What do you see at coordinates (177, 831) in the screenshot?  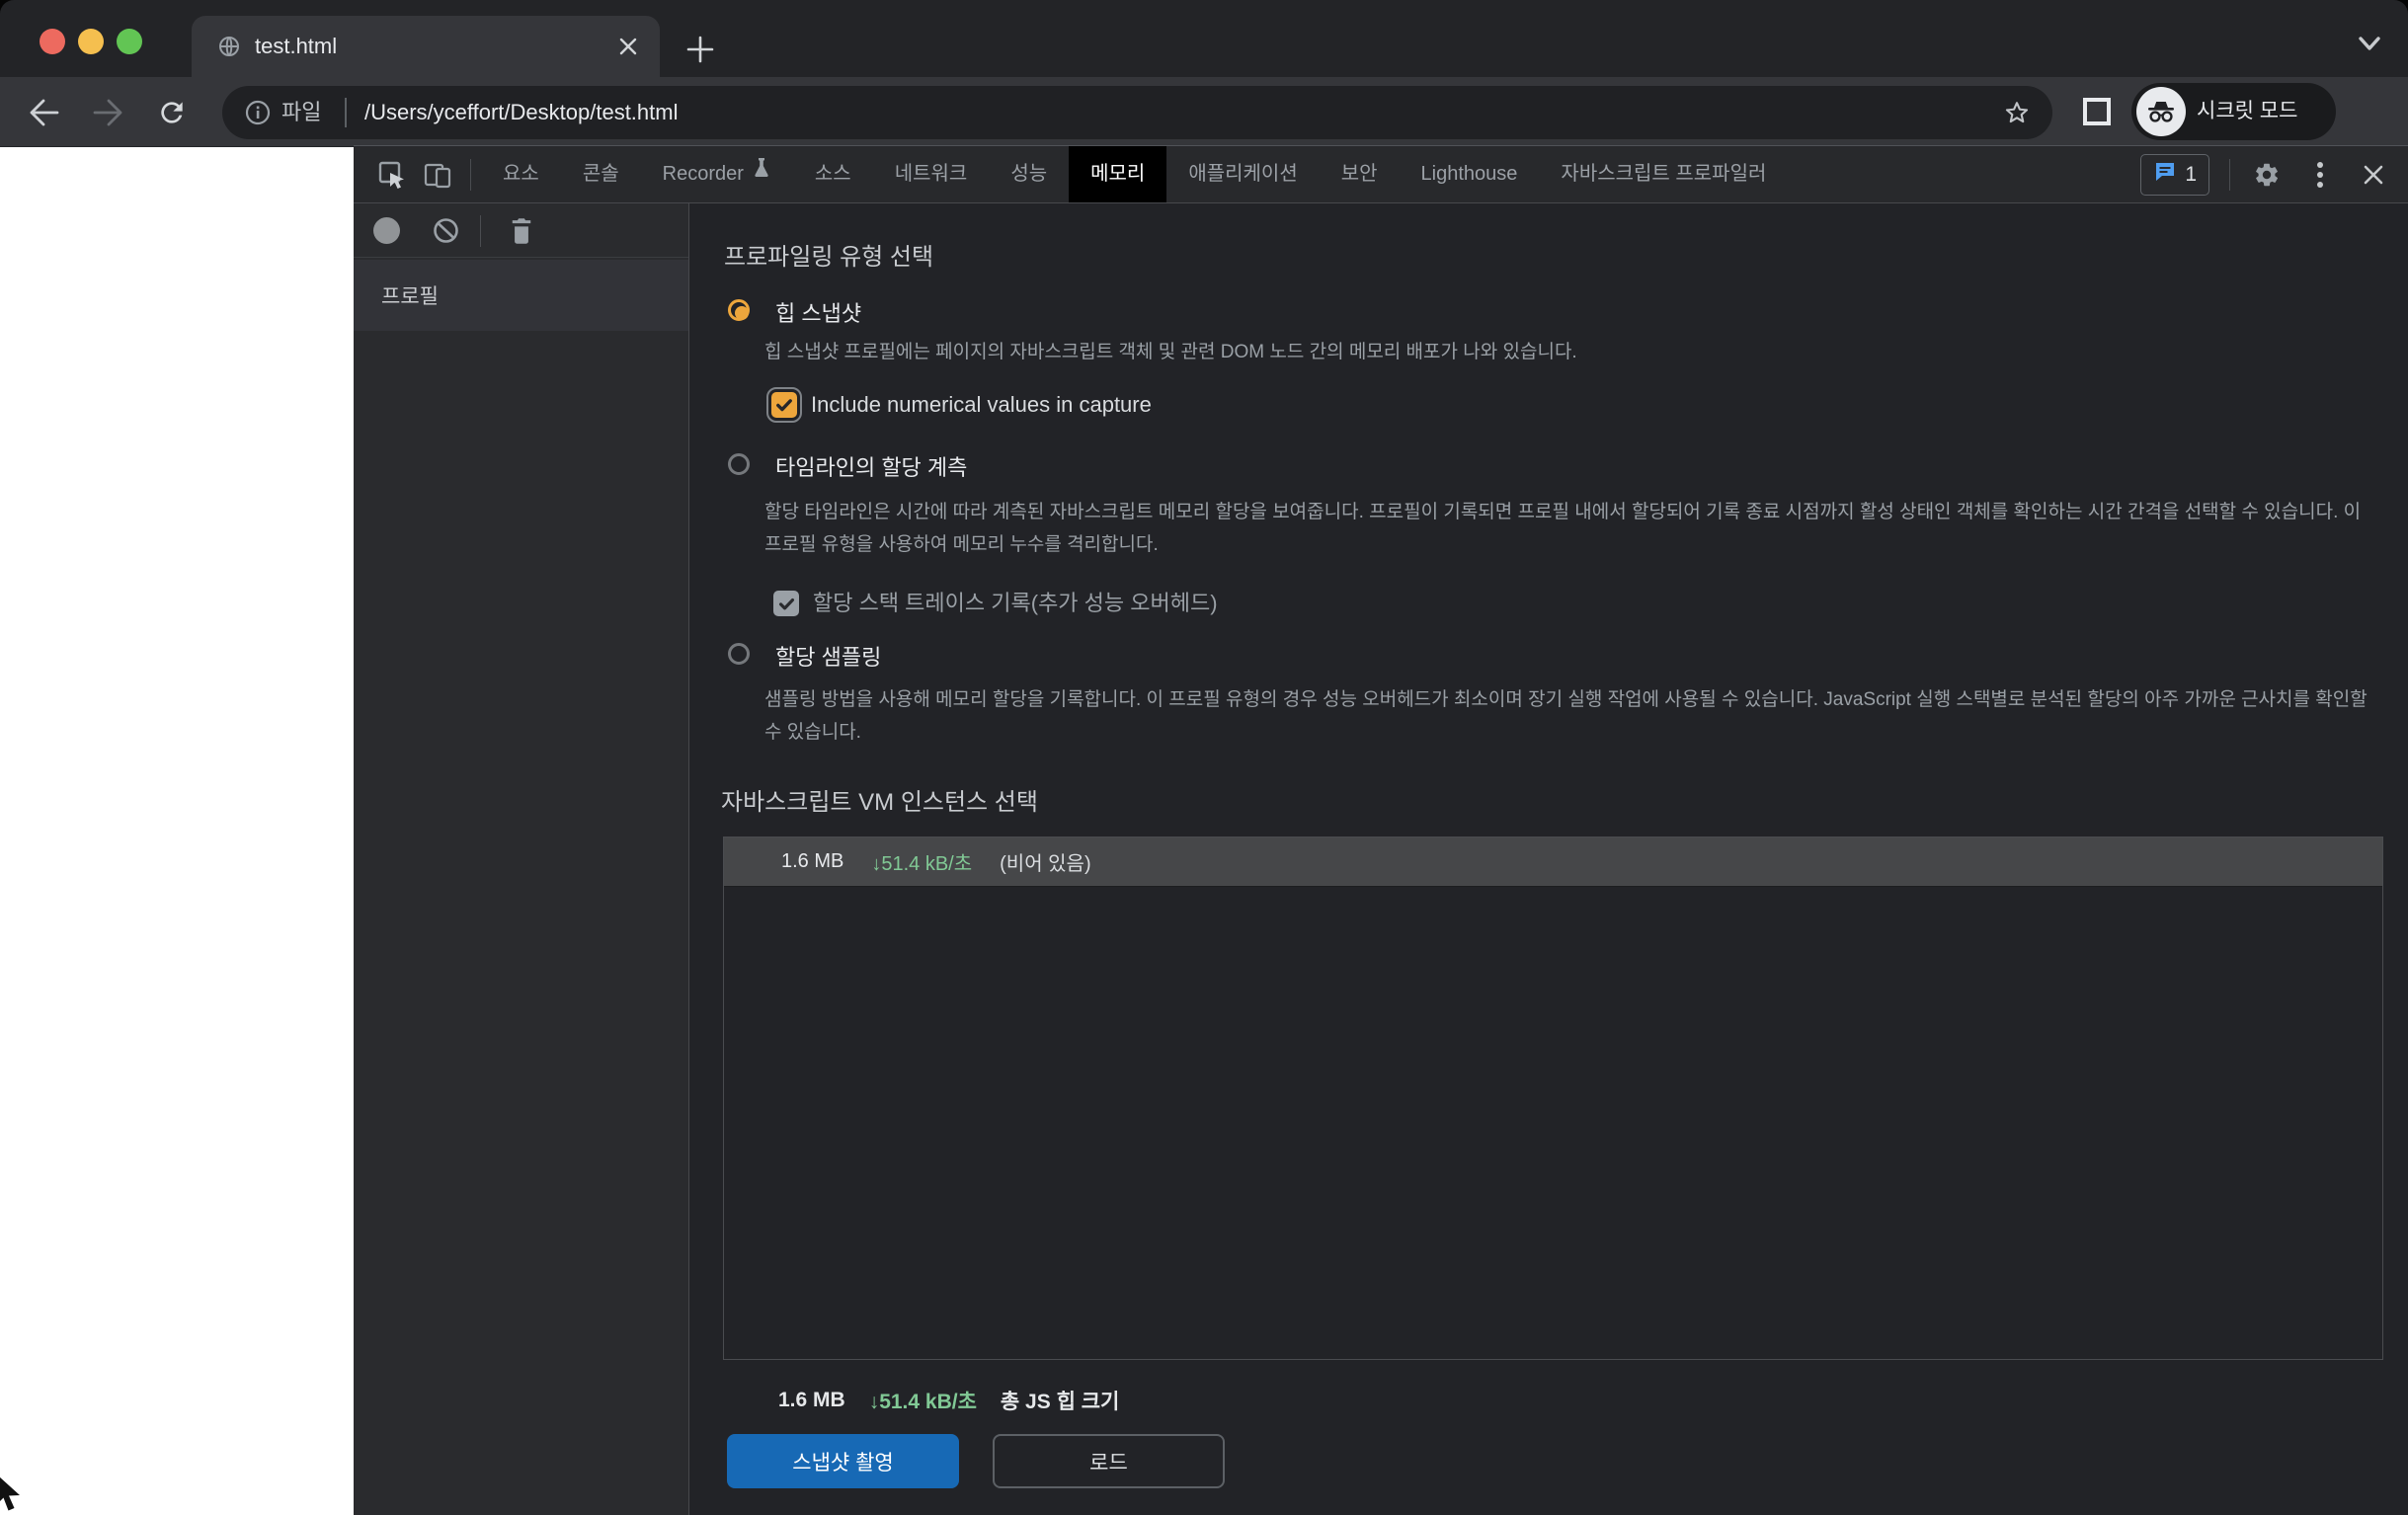 I see `page-content` at bounding box center [177, 831].